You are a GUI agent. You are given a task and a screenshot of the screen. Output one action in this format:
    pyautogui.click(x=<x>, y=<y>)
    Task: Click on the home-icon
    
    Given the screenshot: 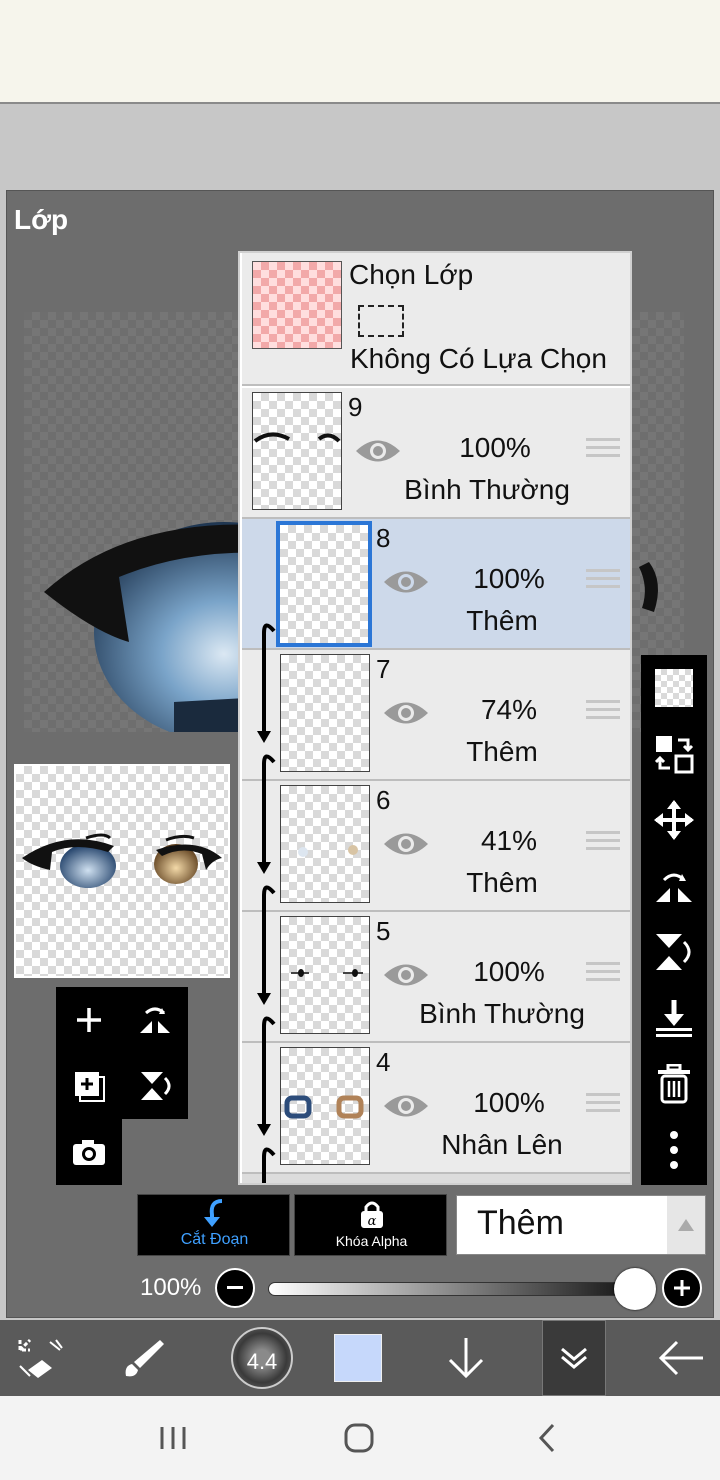 What is the action you would take?
    pyautogui.click(x=359, y=1438)
    